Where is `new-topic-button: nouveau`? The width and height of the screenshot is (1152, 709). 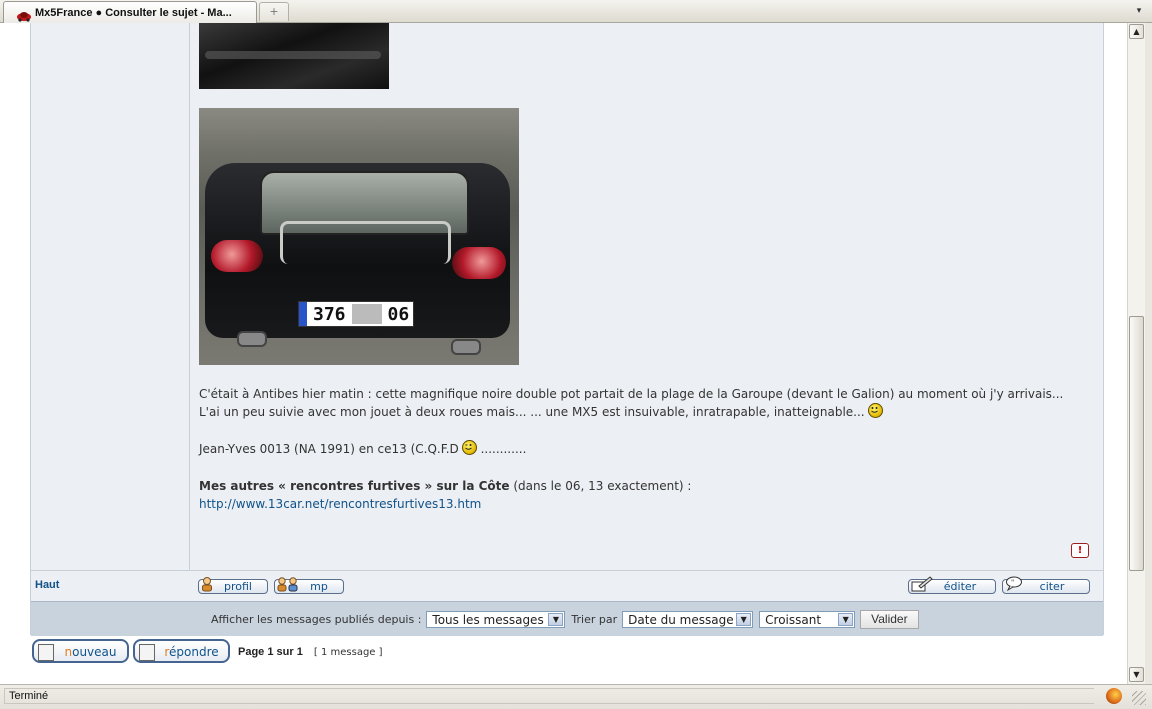 new-topic-button: nouveau is located at coordinates (80, 651).